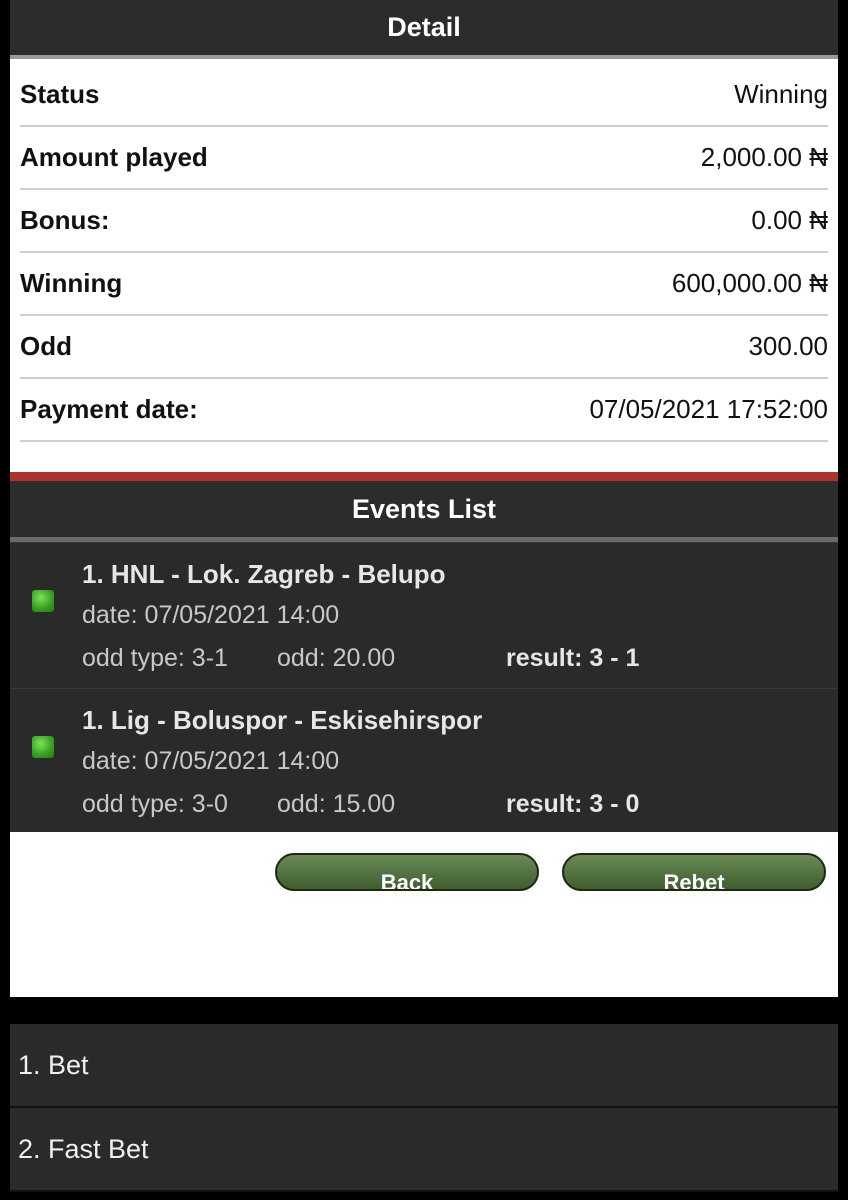 This screenshot has width=848, height=1200. I want to click on detail-value: Winning, so click(781, 94).